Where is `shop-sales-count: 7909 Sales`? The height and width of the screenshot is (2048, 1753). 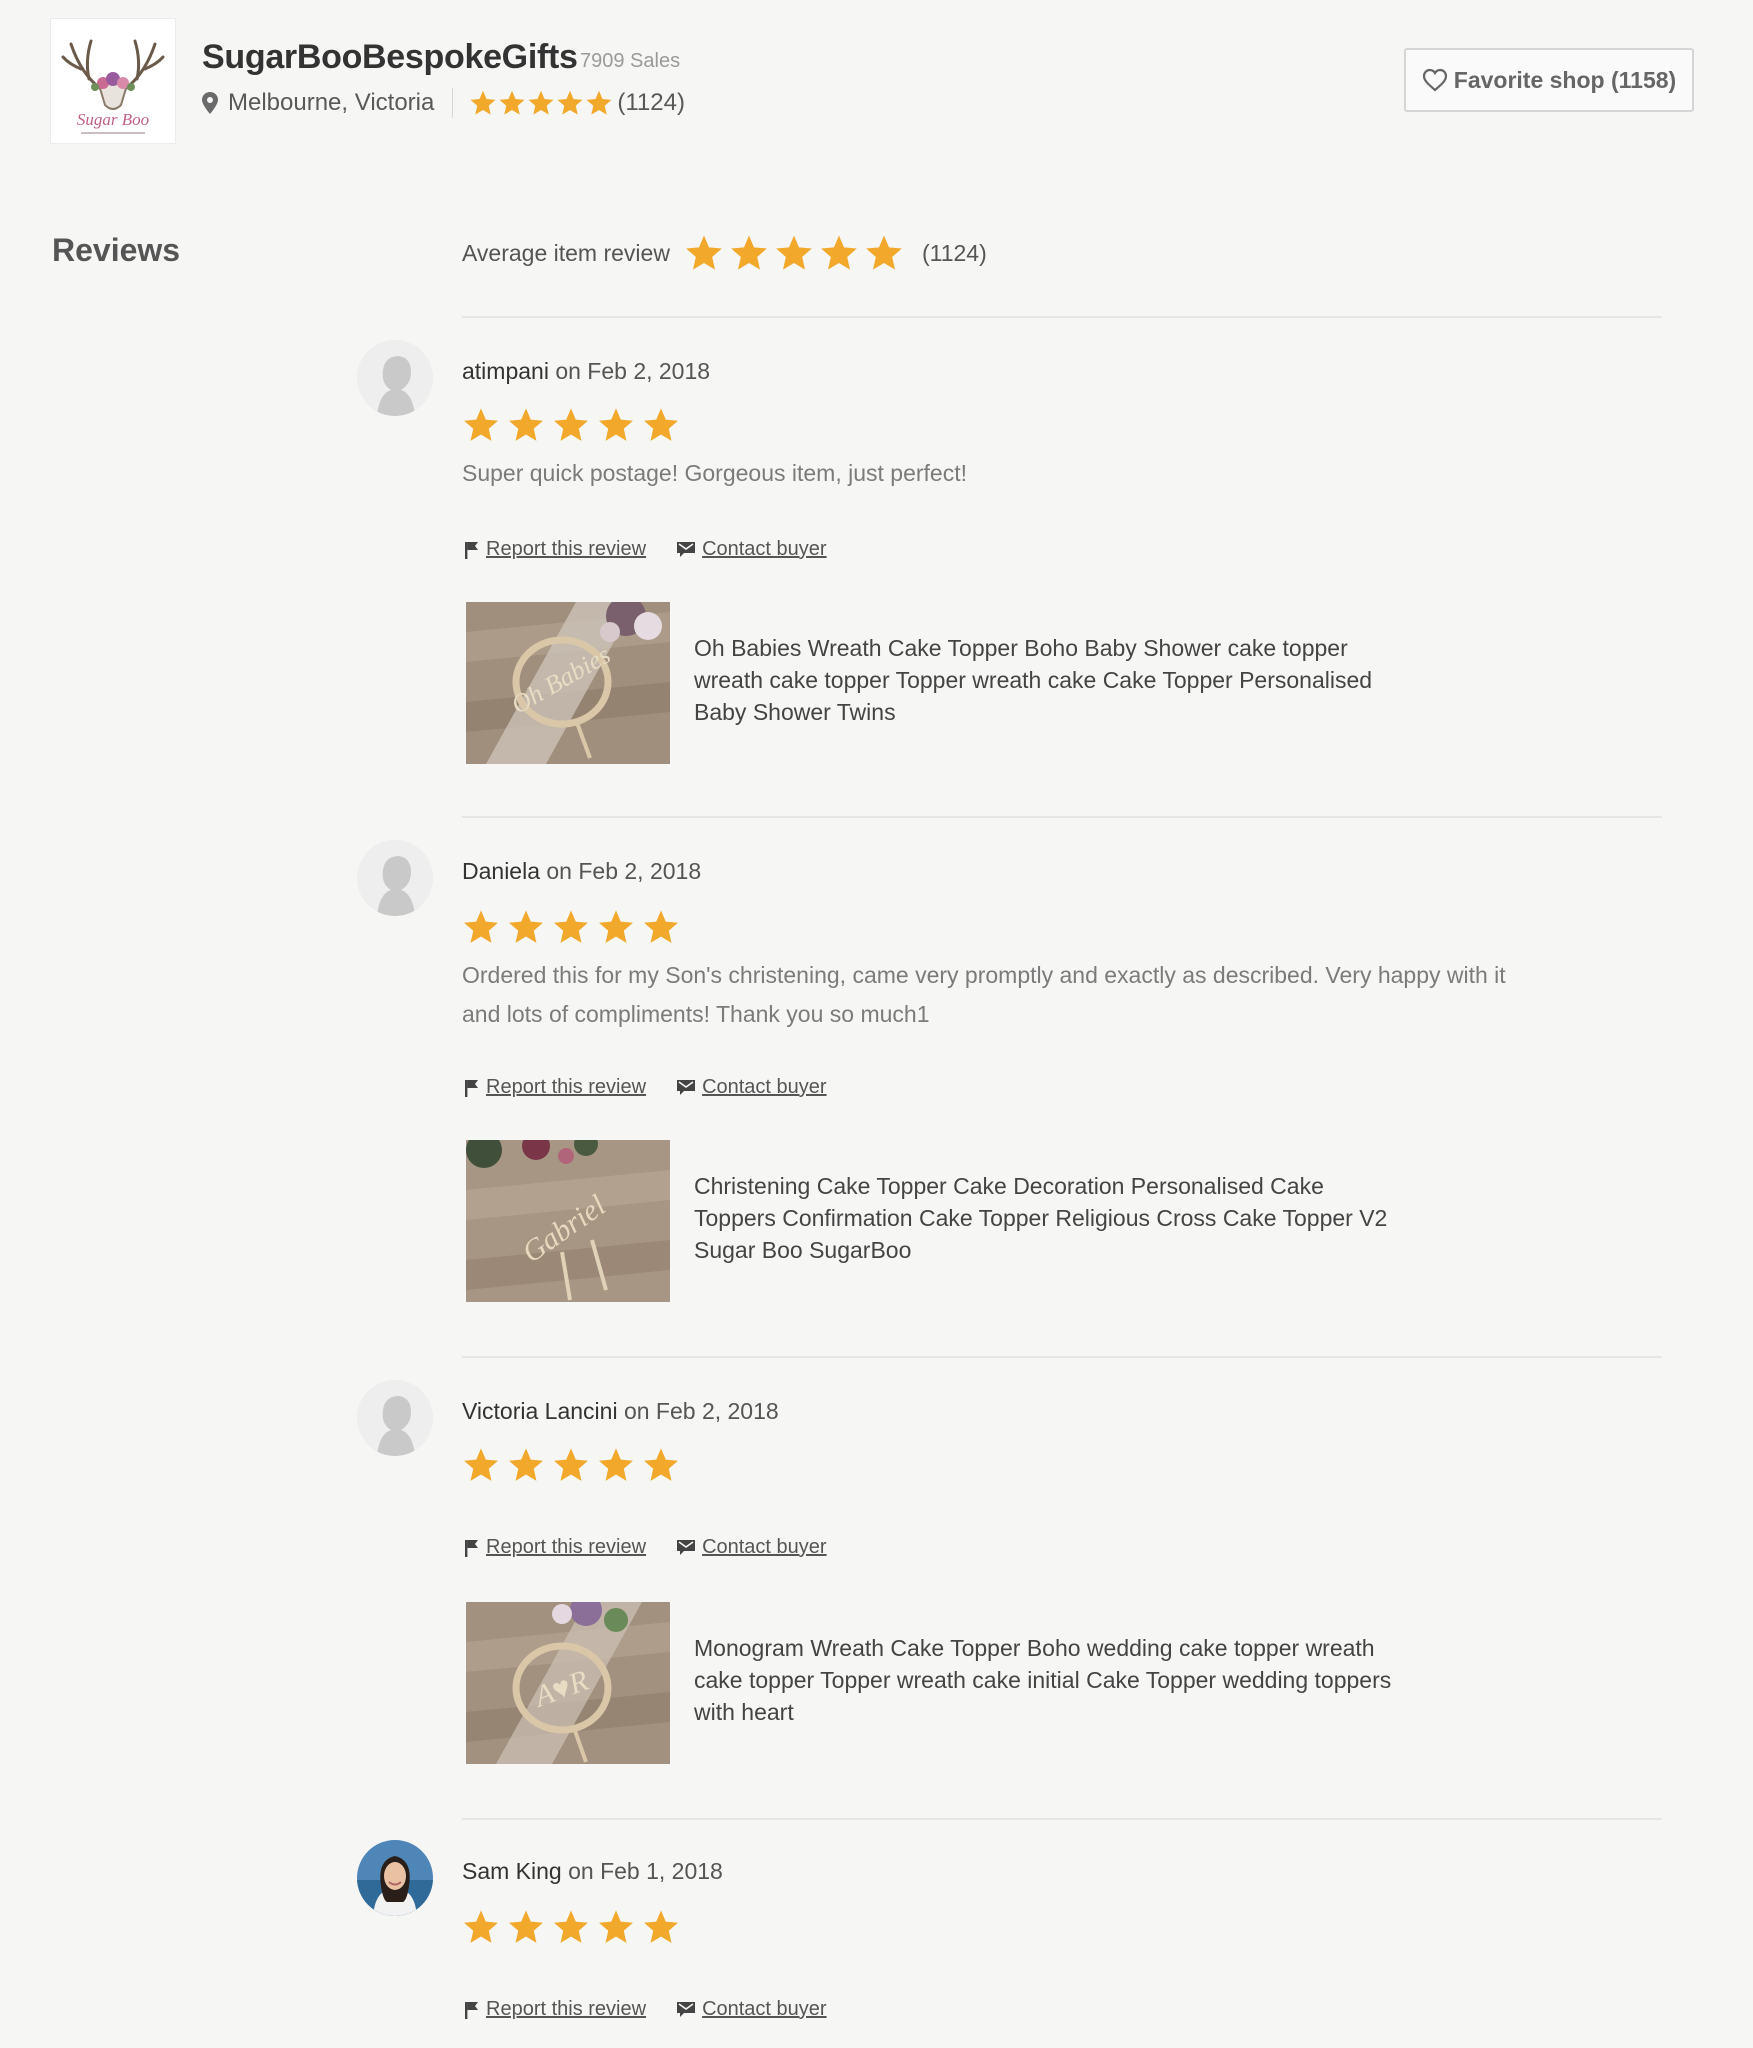 shop-sales-count: 7909 Sales is located at coordinates (630, 61).